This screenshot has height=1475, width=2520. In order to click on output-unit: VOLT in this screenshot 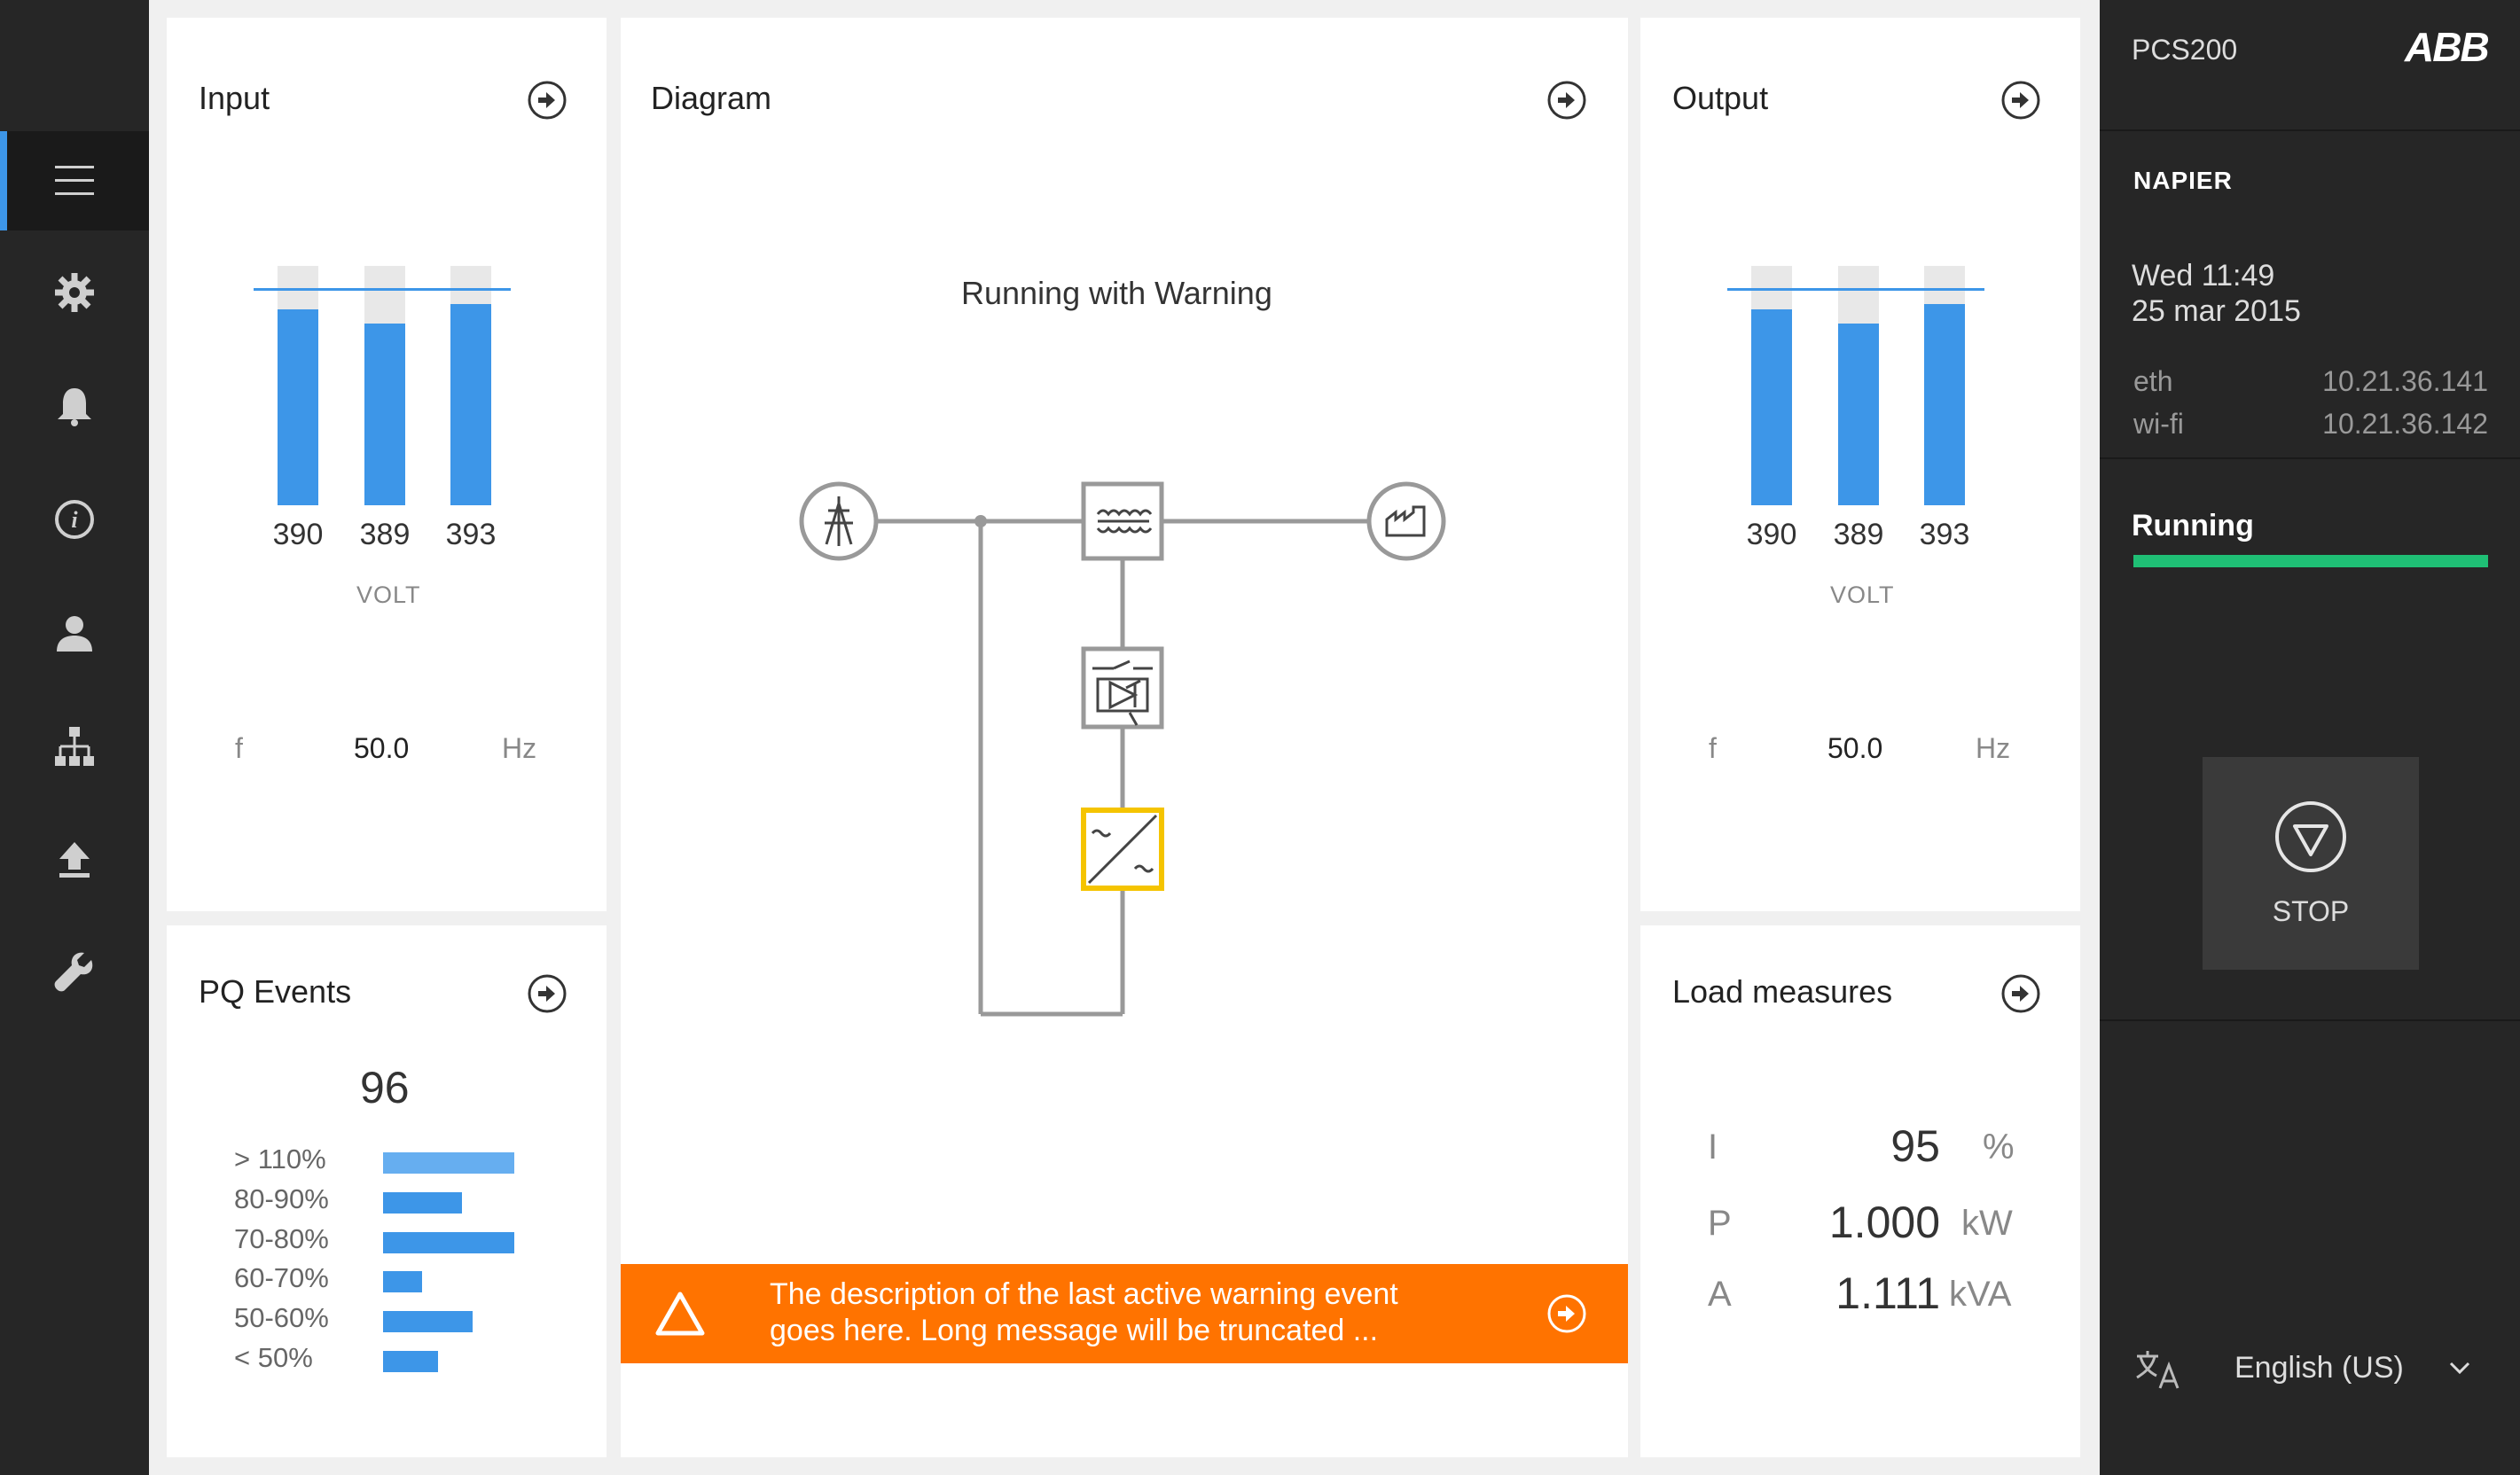, I will do `click(1863, 594)`.